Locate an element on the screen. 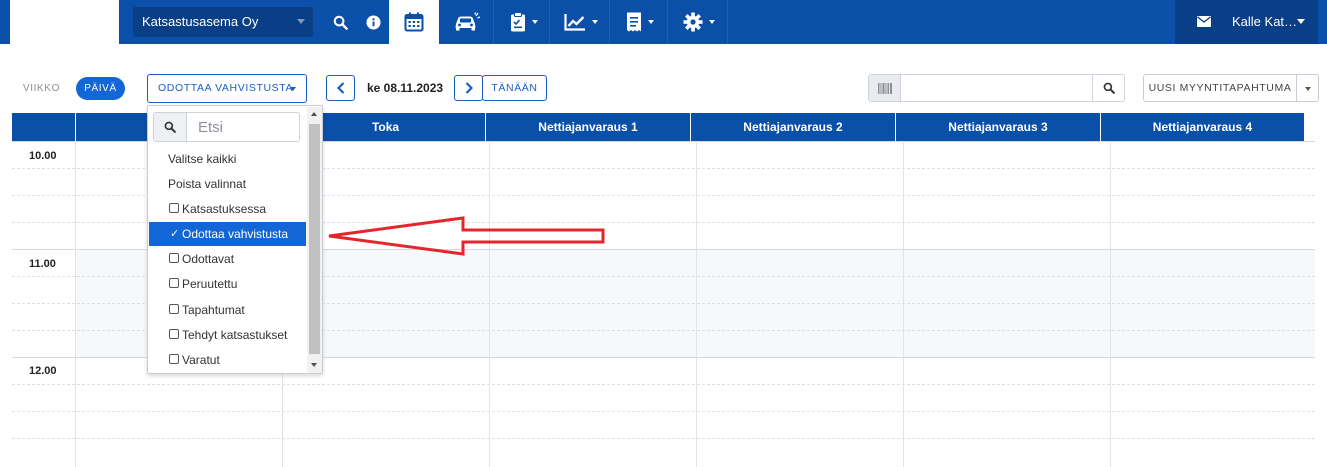 This screenshot has height=467, width=1327. company-select-label: Katsastusasema Oy is located at coordinates (200, 21).